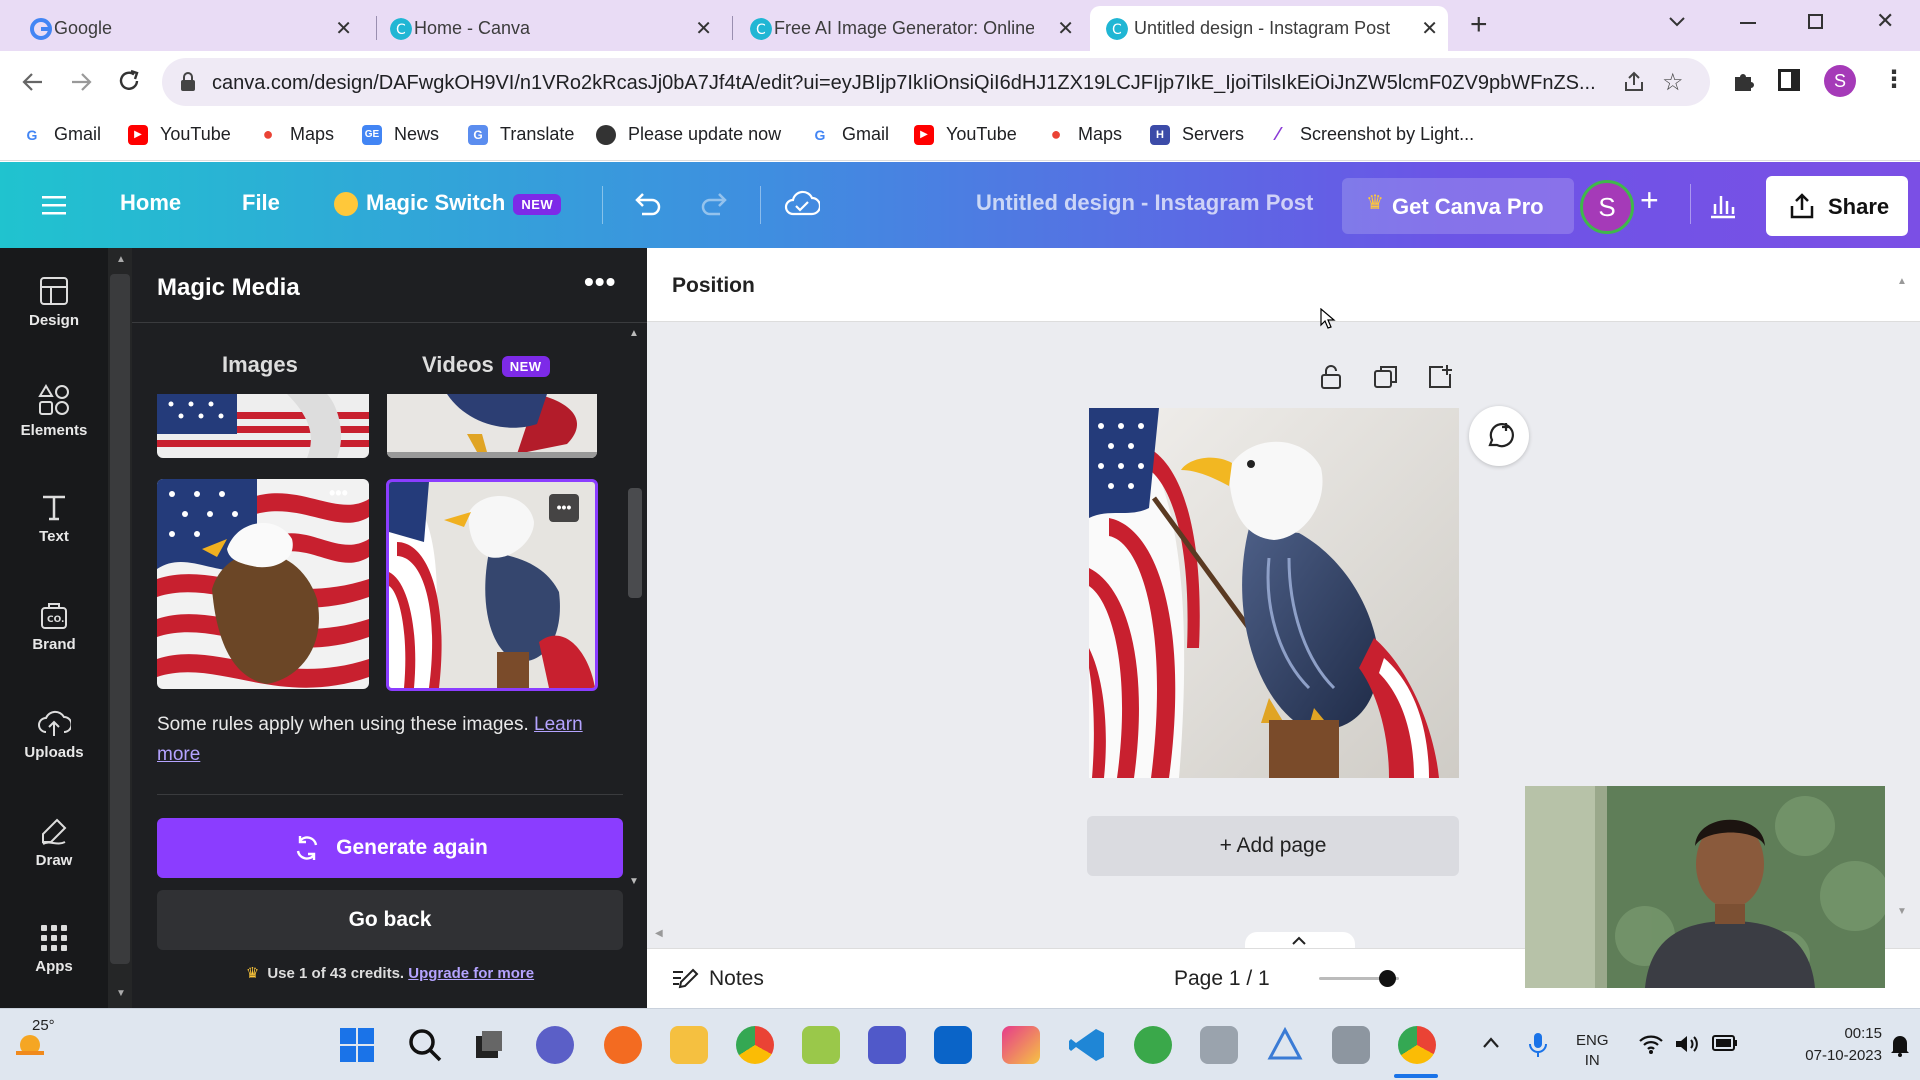 The height and width of the screenshot is (1080, 1920). What do you see at coordinates (1885, 21) in the screenshot?
I see `window-close-icon: ✕` at bounding box center [1885, 21].